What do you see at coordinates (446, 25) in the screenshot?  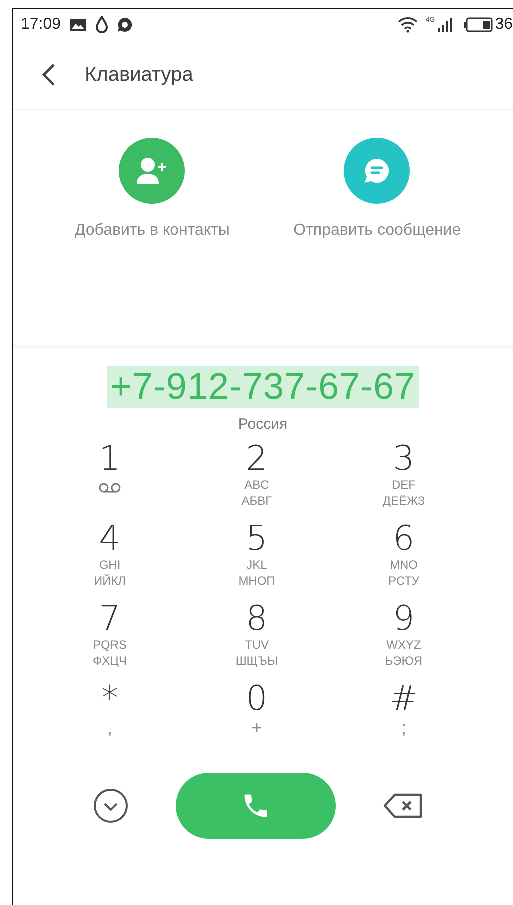 I see `signal-icon` at bounding box center [446, 25].